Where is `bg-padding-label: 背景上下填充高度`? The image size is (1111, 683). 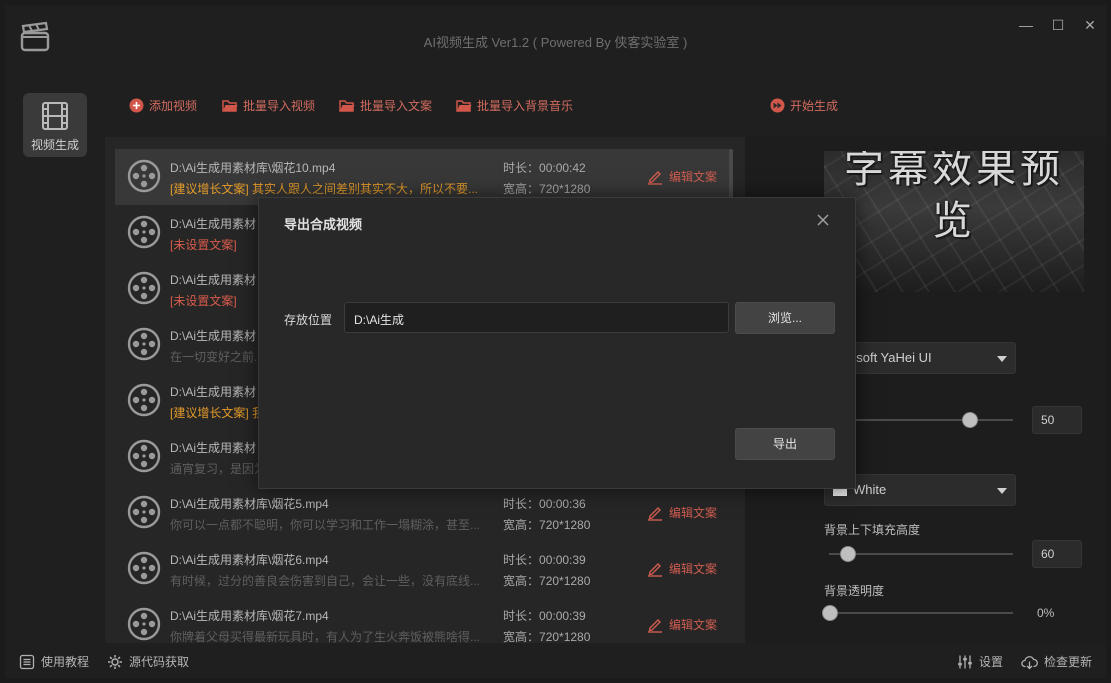
bg-padding-label: 背景上下填充高度 is located at coordinates (872, 530).